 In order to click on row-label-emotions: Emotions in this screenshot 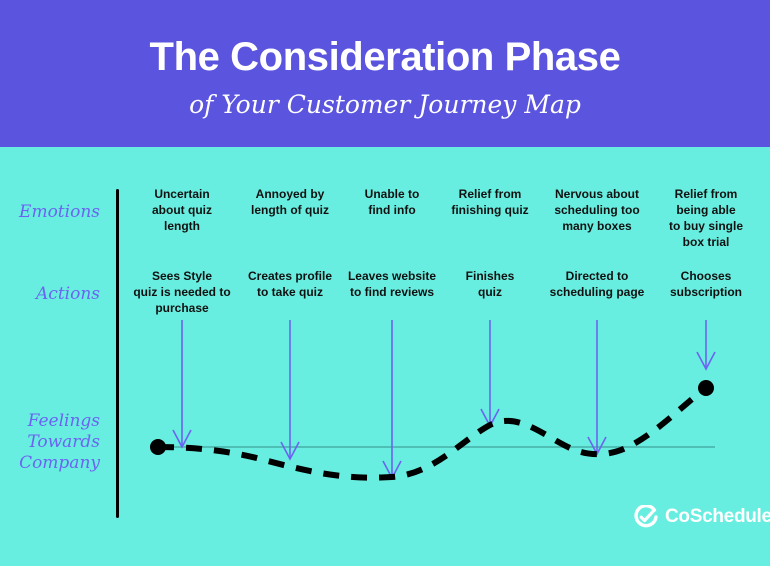, I will do `click(59, 212)`.